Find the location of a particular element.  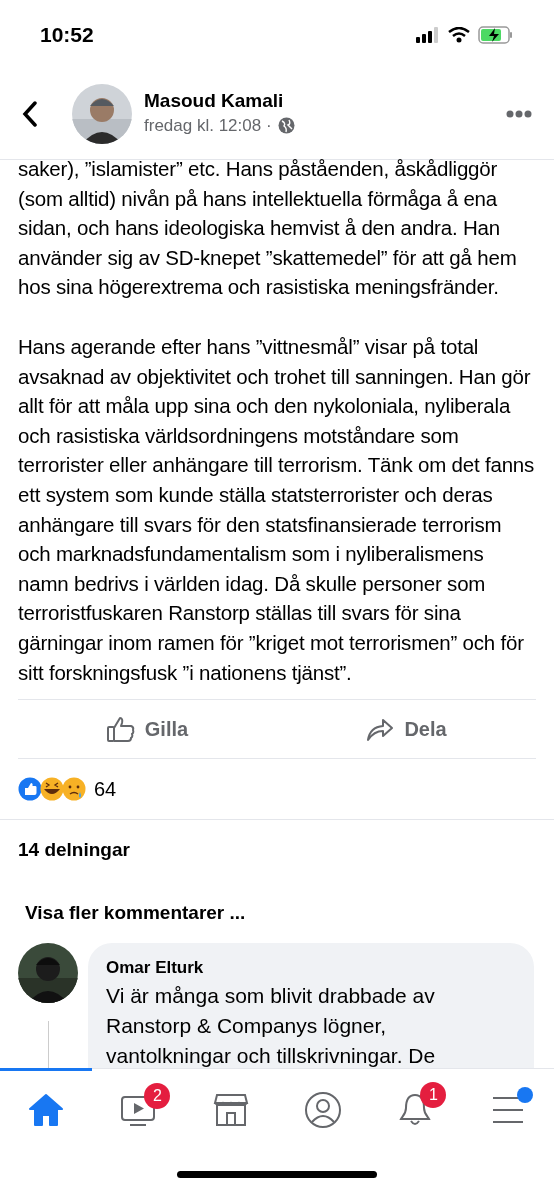

back-icon is located at coordinates (30, 113).